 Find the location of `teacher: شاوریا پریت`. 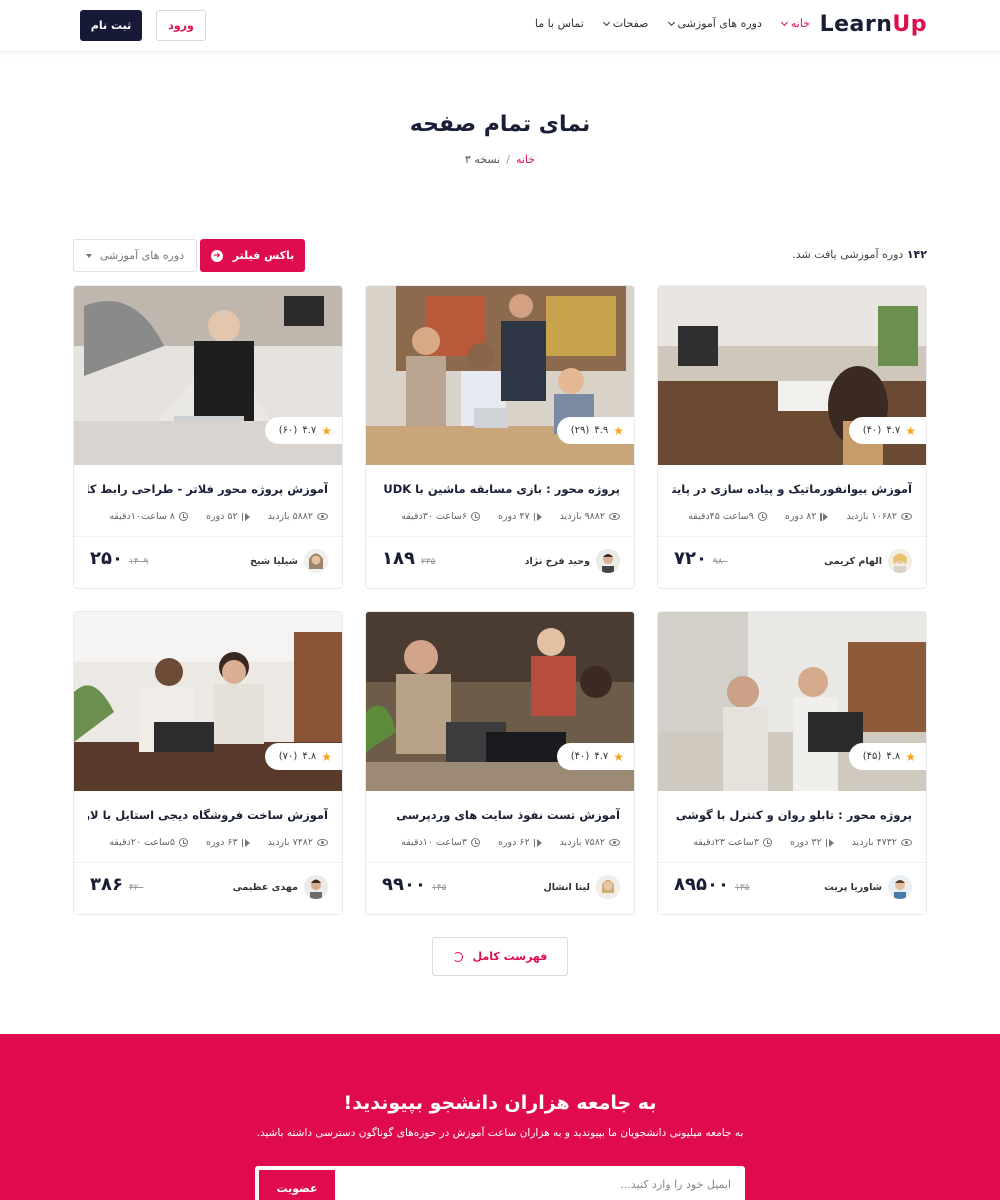

teacher: شاوریا پریت is located at coordinates (868, 887).